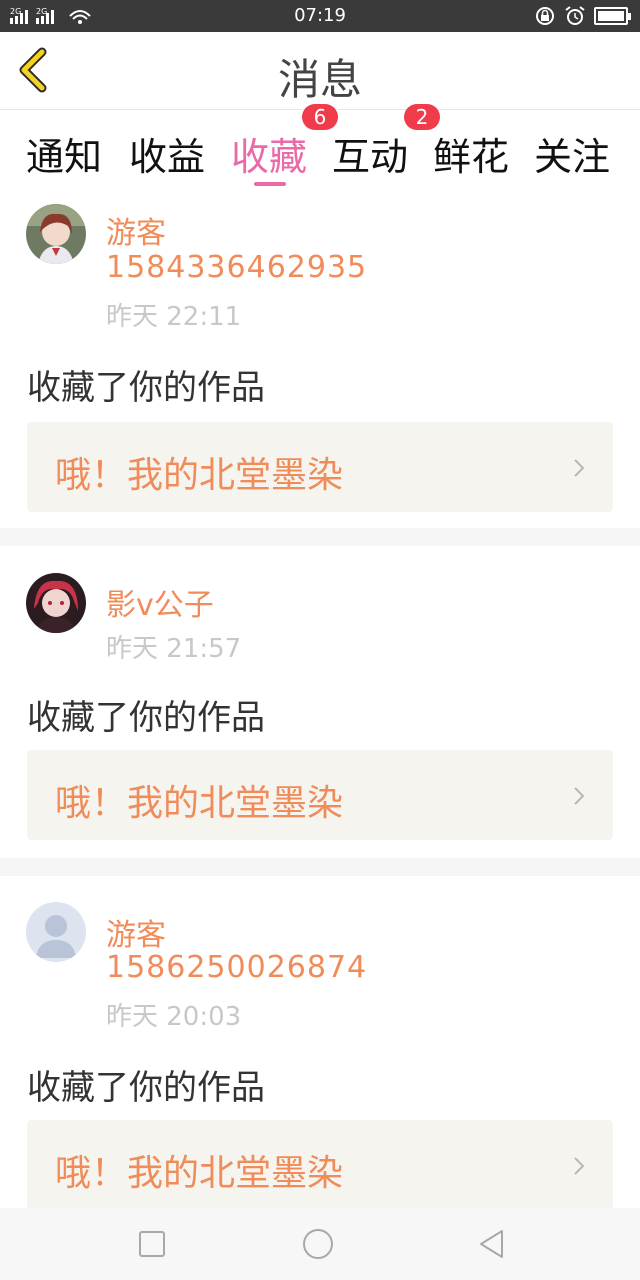  Describe the element at coordinates (572, 153) in the screenshot. I see `tab-follow: 关注` at that location.